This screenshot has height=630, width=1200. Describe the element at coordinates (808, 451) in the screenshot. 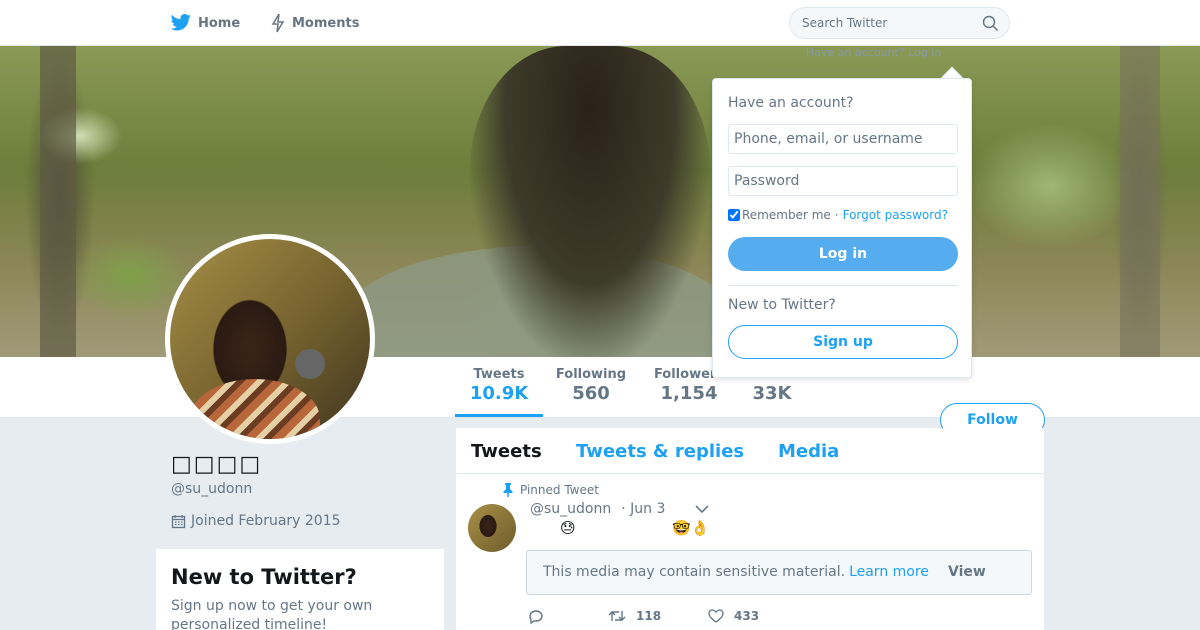

I see `tab-media: Media` at that location.